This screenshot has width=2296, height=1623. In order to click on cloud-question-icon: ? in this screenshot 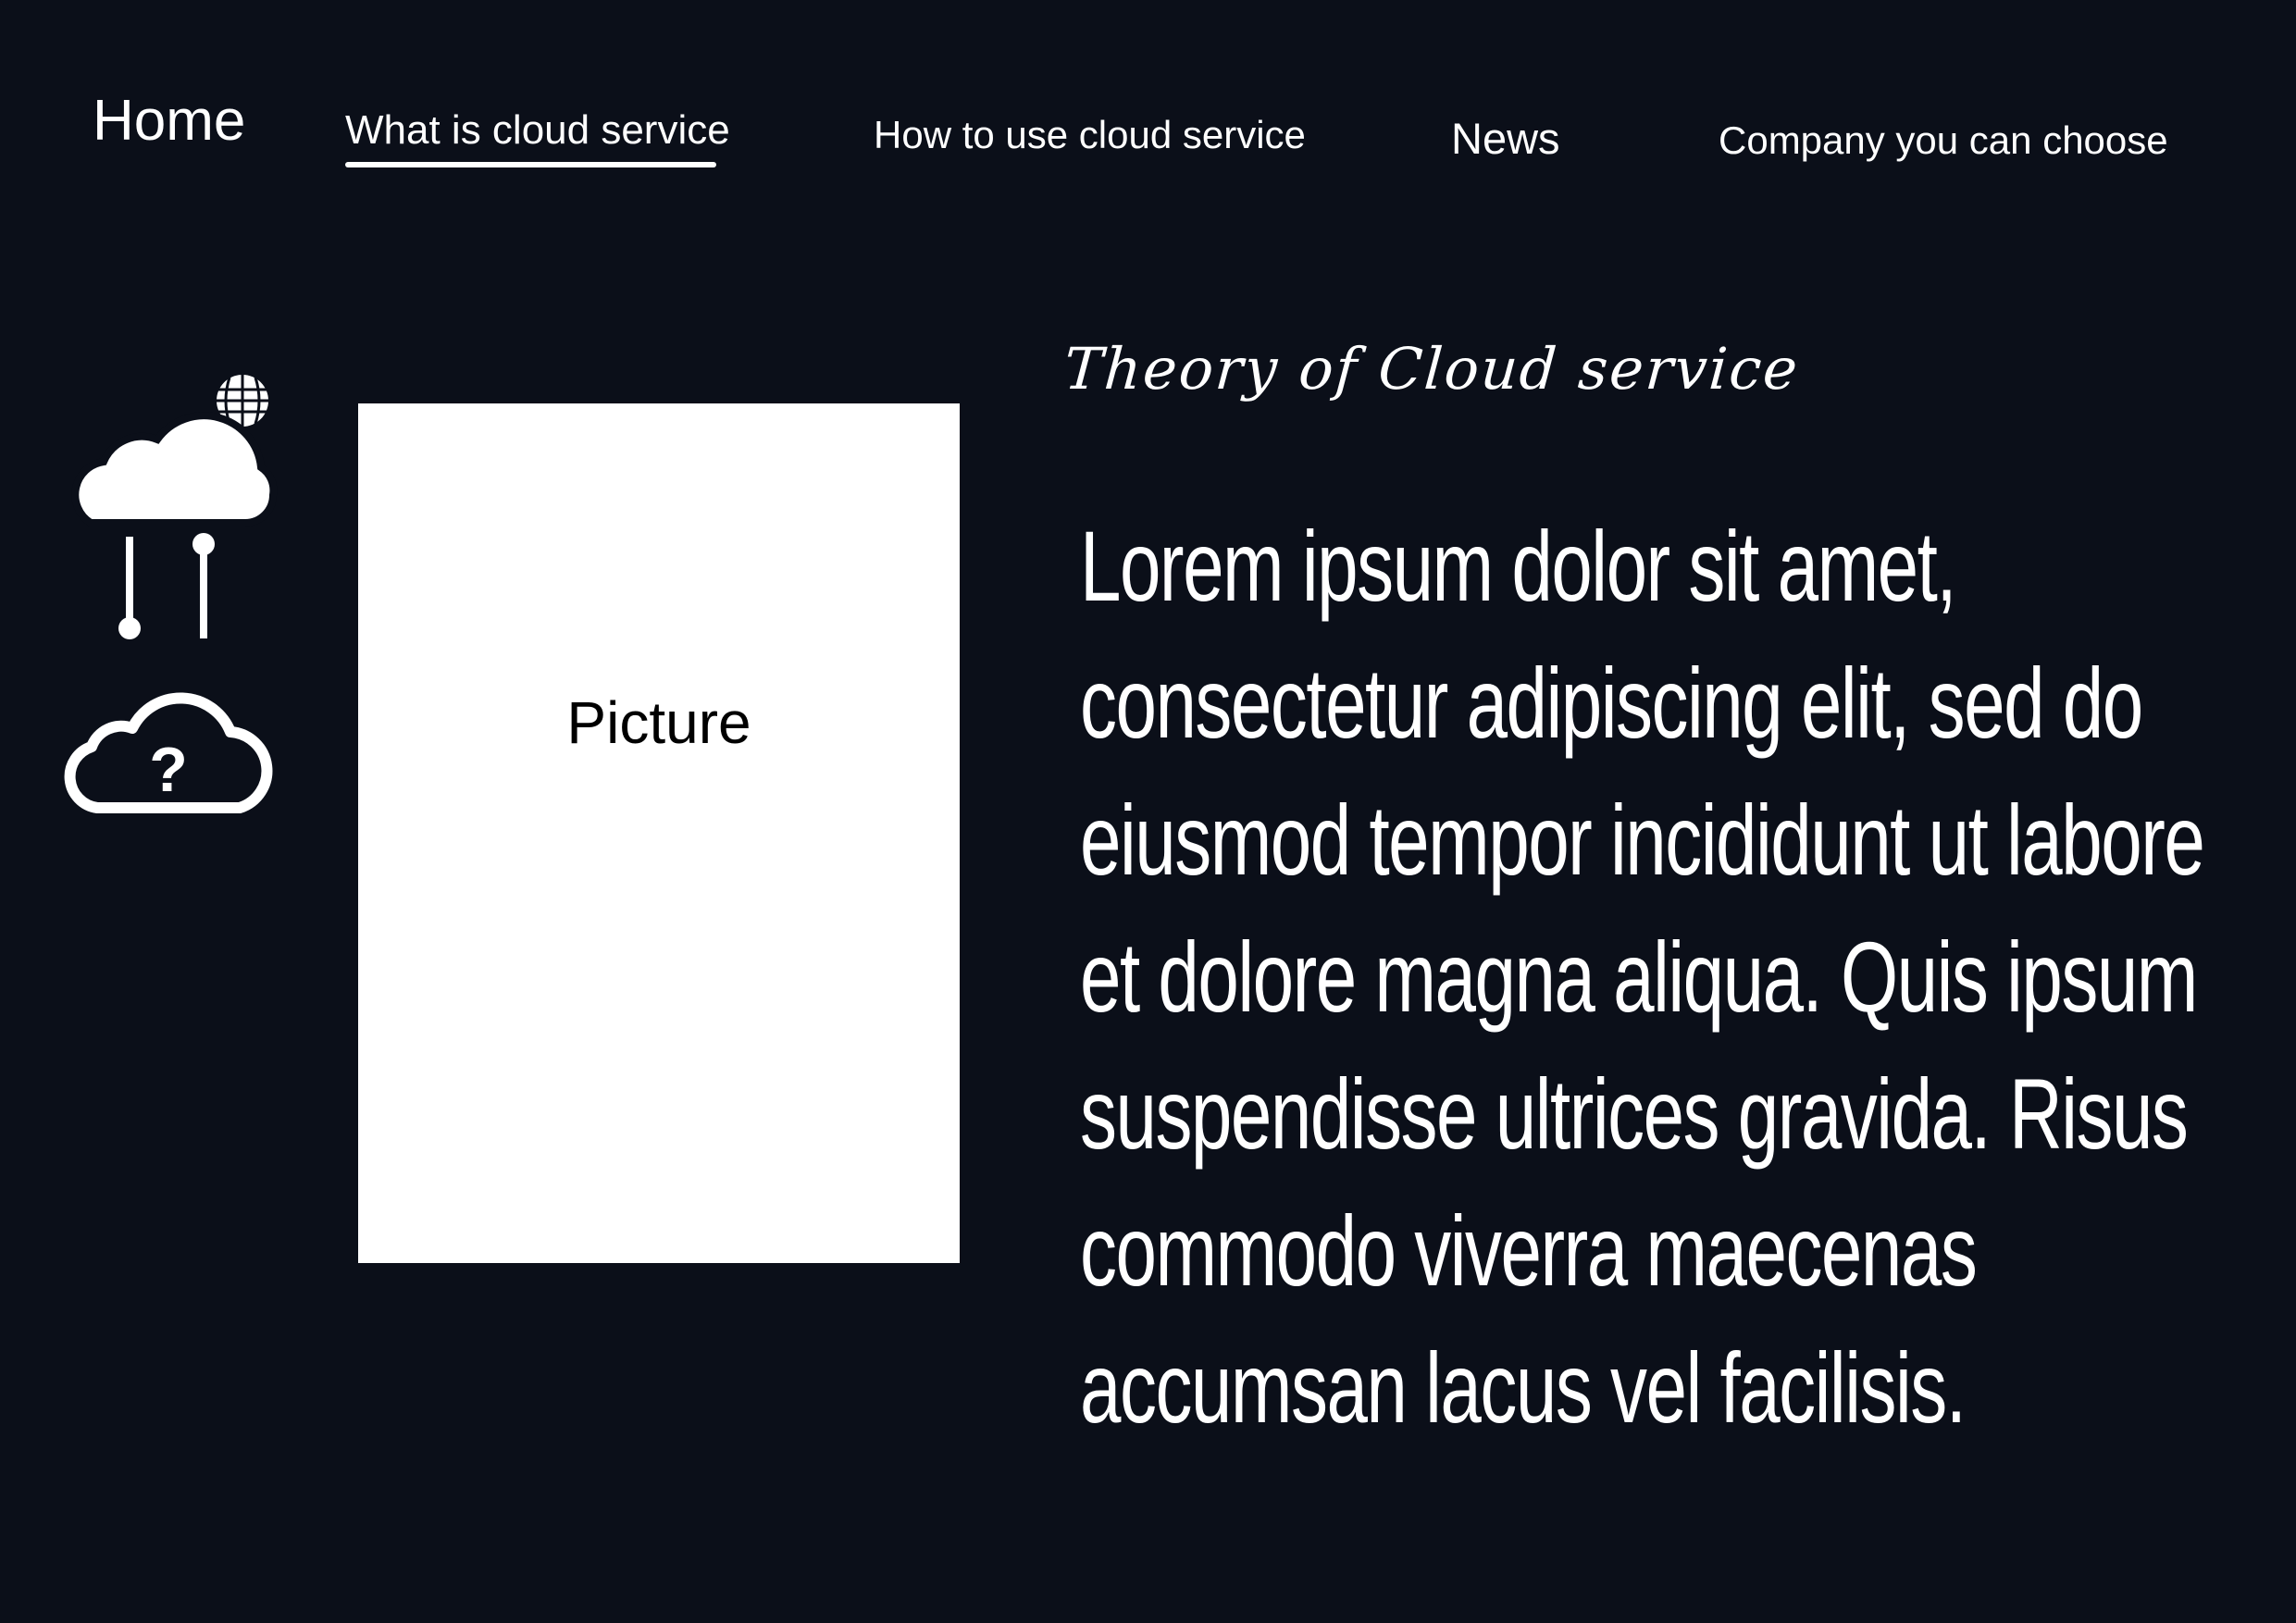, I will do `click(169, 752)`.